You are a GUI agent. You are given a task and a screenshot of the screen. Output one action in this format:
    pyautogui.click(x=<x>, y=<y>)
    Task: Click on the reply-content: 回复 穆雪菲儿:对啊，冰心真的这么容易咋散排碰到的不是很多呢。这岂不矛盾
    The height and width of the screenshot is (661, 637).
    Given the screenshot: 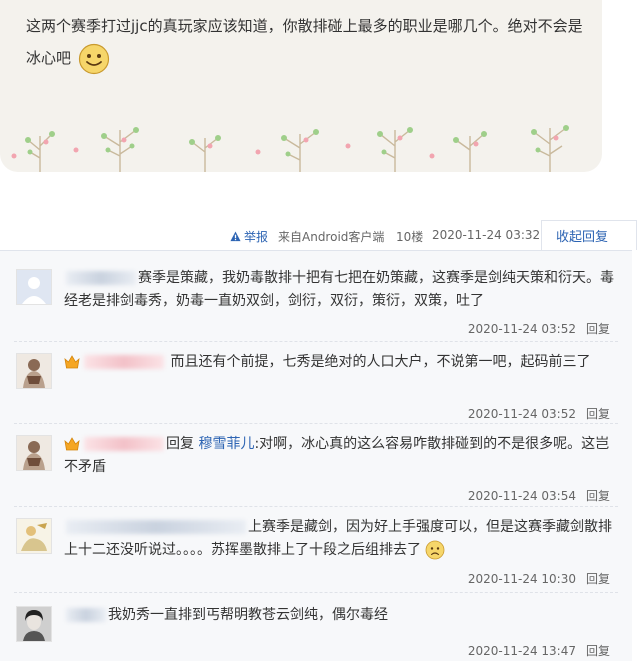 What is the action you would take?
    pyautogui.click(x=341, y=456)
    